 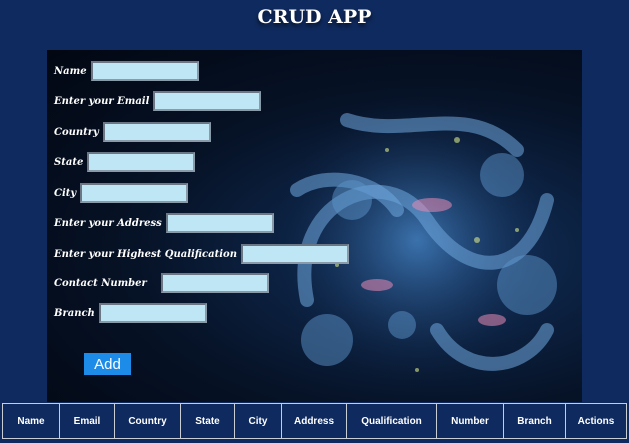 I want to click on address-input, so click(x=219, y=223).